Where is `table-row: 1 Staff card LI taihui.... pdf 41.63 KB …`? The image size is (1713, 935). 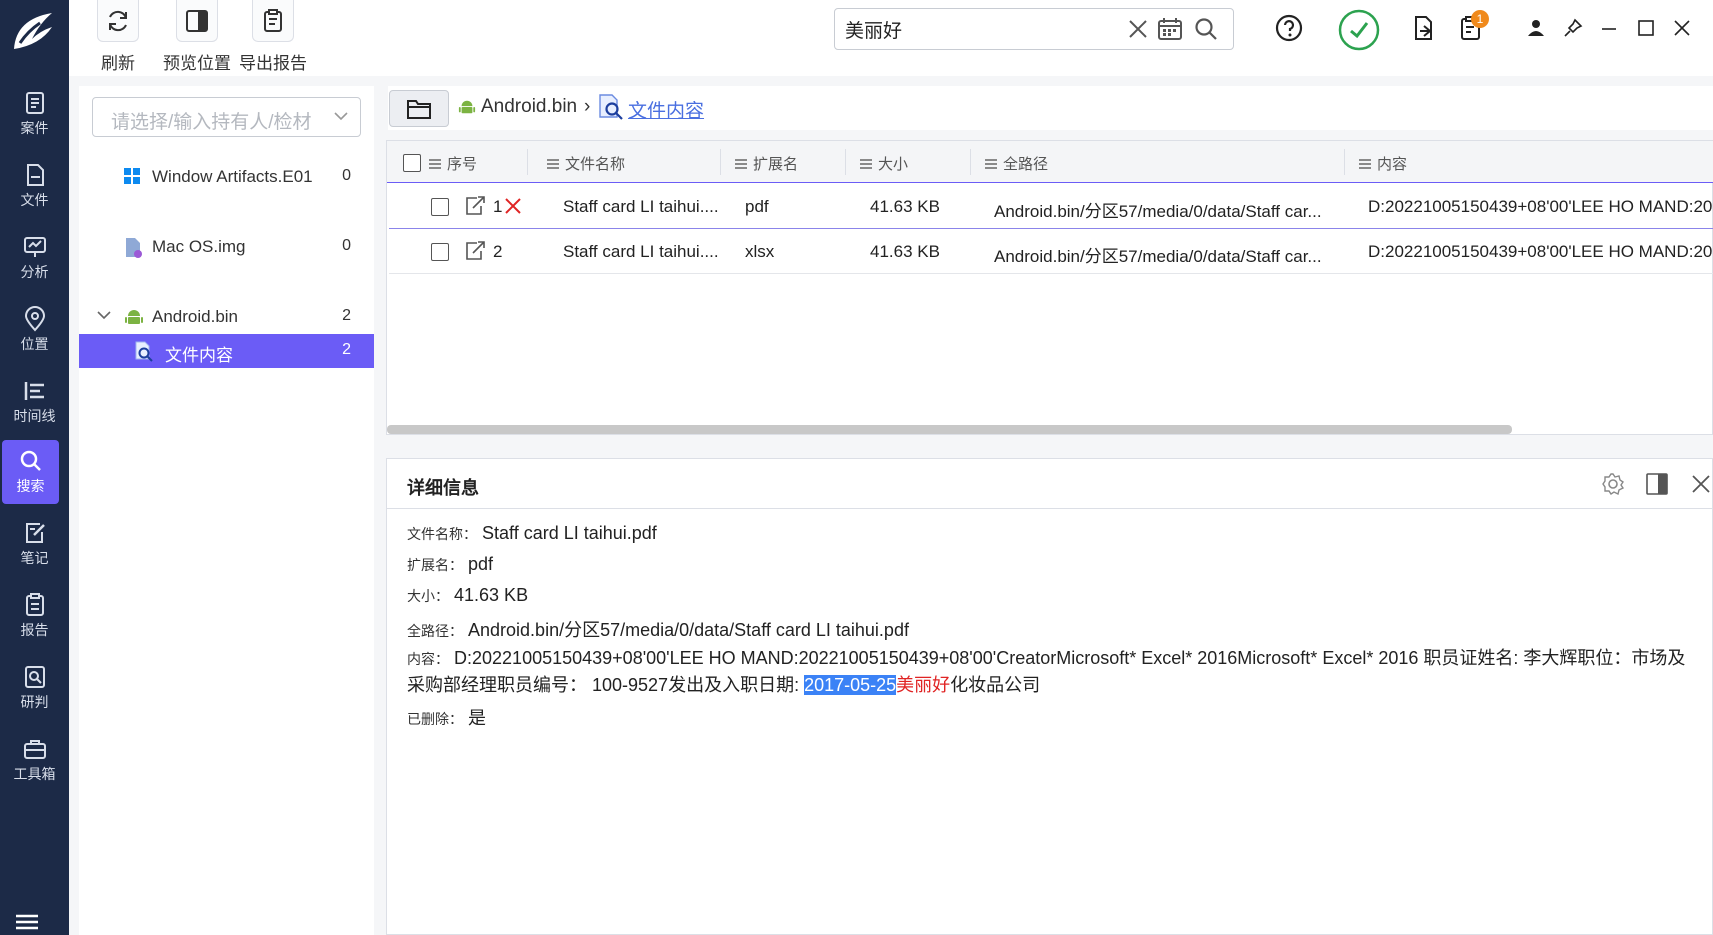 table-row: 1 Staff card LI taihui.... pdf 41.63 KB … is located at coordinates (1051, 207).